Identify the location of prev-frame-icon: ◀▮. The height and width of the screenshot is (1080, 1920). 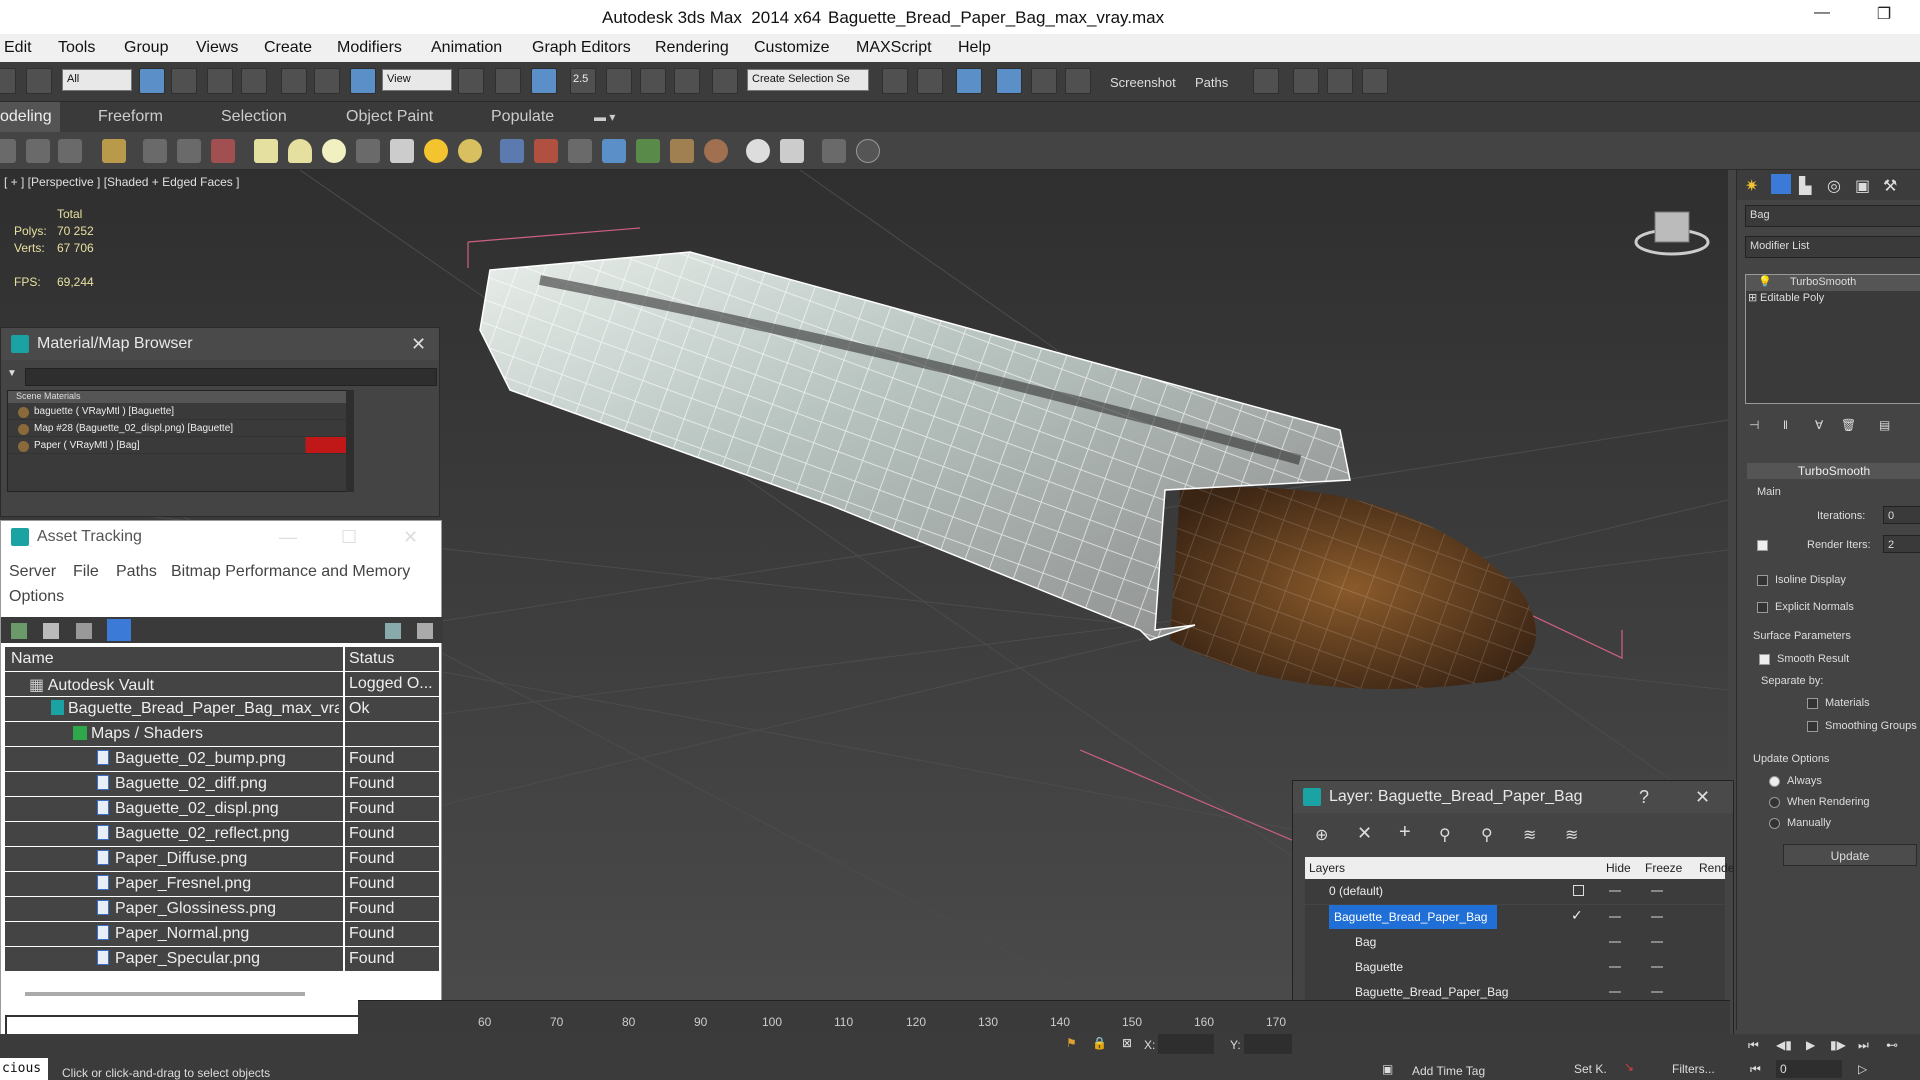
(1784, 1045).